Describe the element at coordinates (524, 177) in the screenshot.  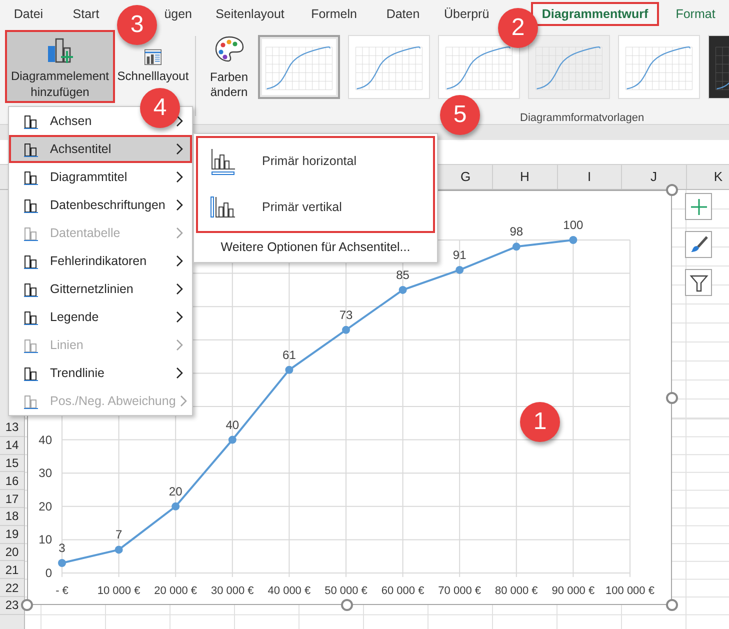
I see `column-header: H` at that location.